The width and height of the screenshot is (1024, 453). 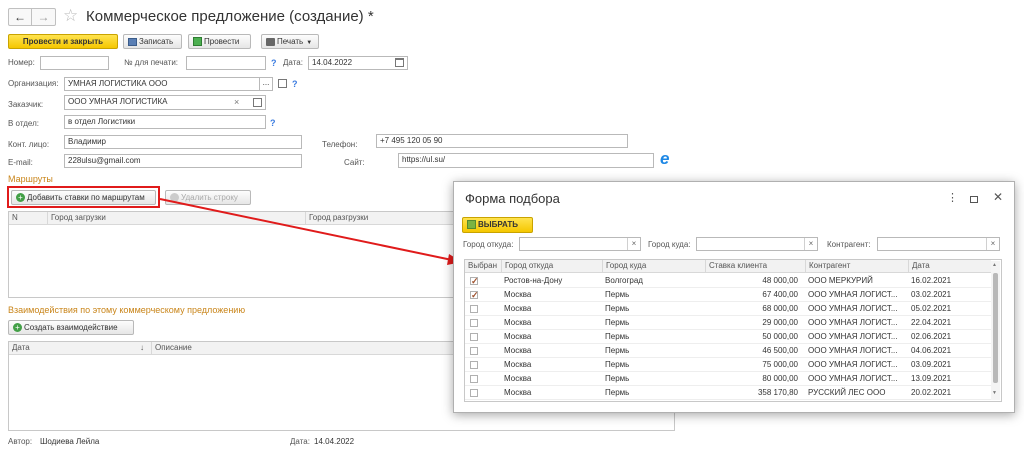 I want to click on date-cell: 20.02.2021, so click(x=931, y=392).